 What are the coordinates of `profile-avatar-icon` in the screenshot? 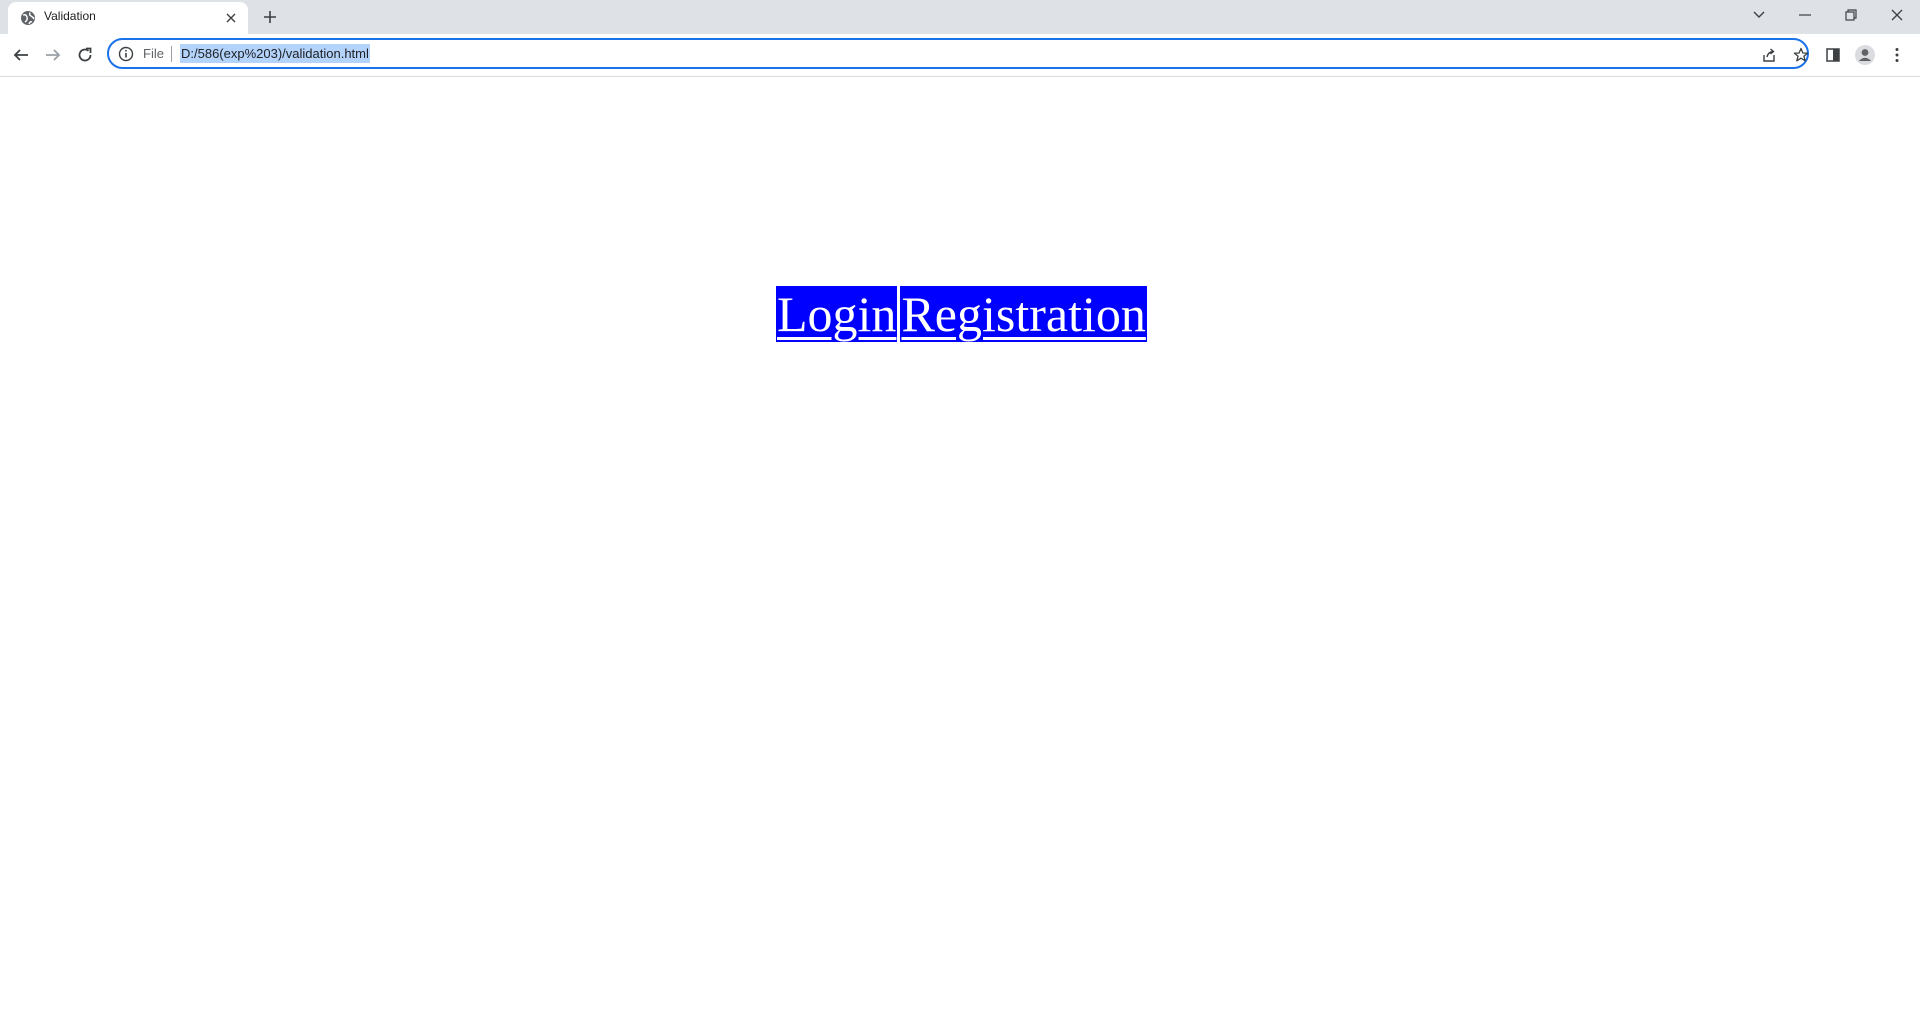 It's located at (1865, 55).